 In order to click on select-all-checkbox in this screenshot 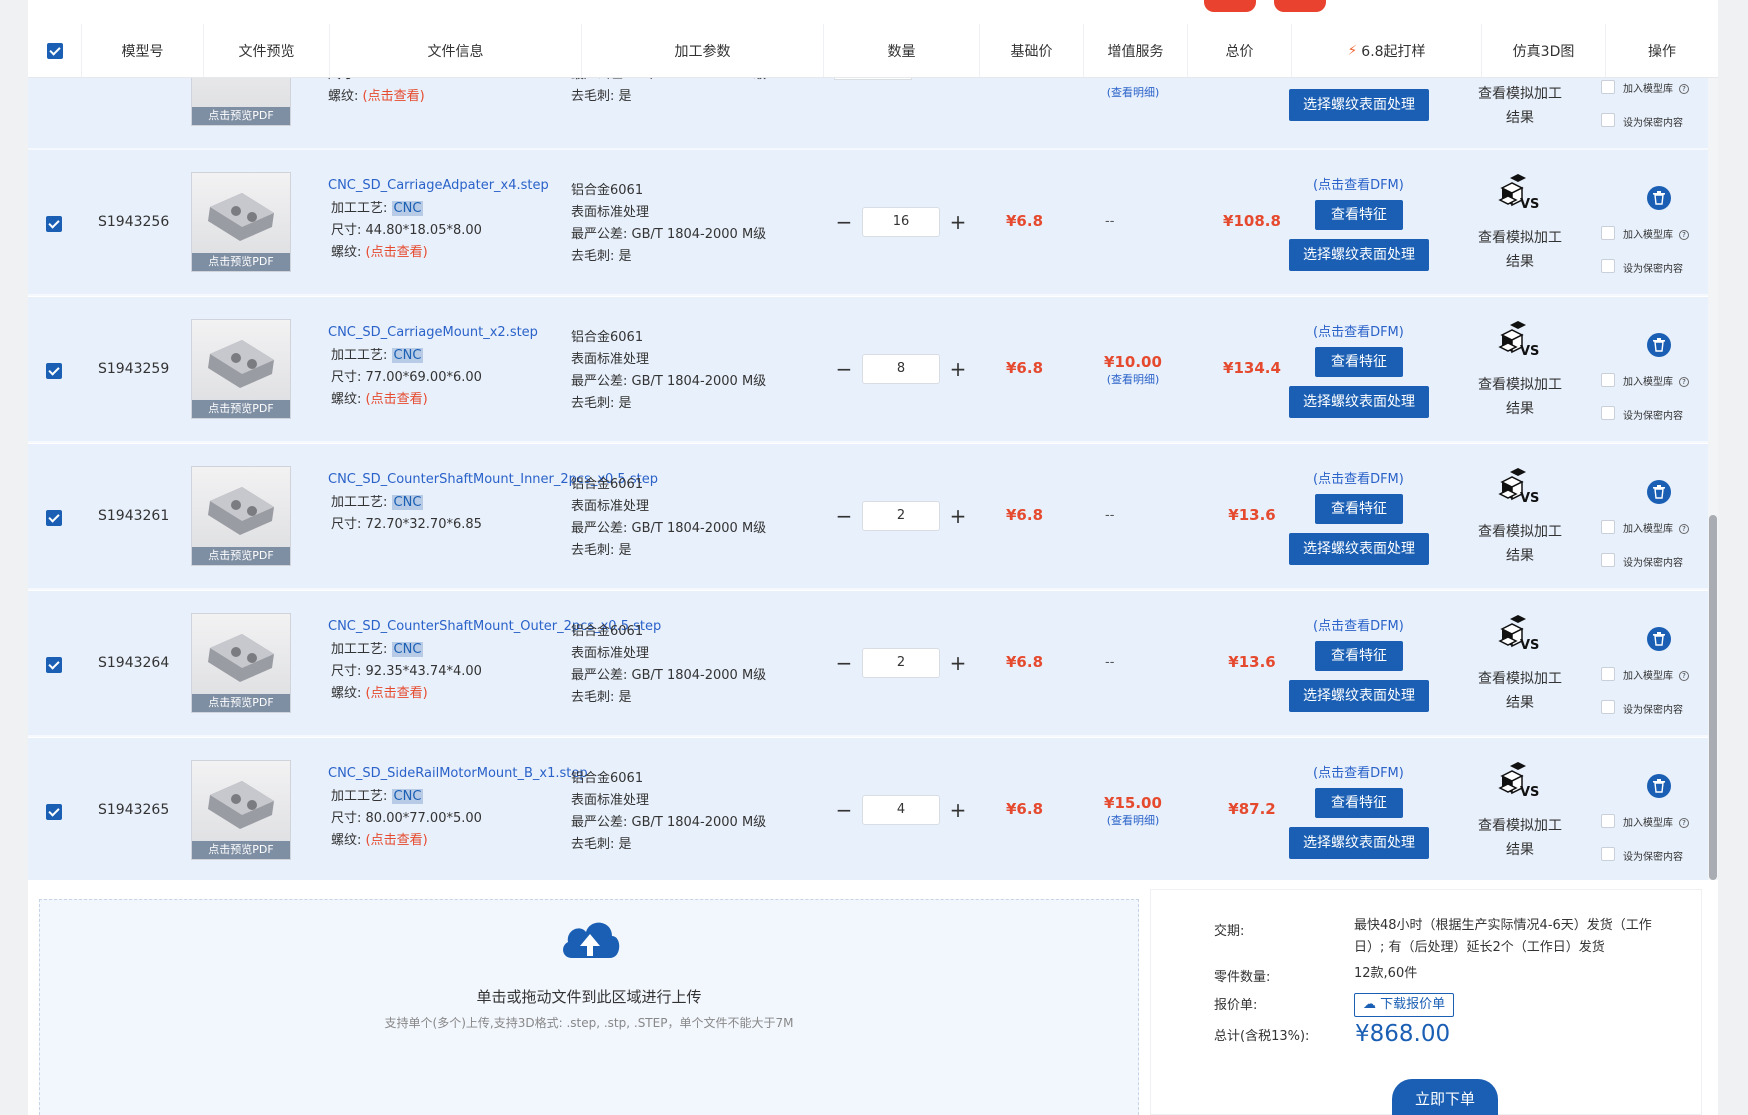, I will do `click(54, 50)`.